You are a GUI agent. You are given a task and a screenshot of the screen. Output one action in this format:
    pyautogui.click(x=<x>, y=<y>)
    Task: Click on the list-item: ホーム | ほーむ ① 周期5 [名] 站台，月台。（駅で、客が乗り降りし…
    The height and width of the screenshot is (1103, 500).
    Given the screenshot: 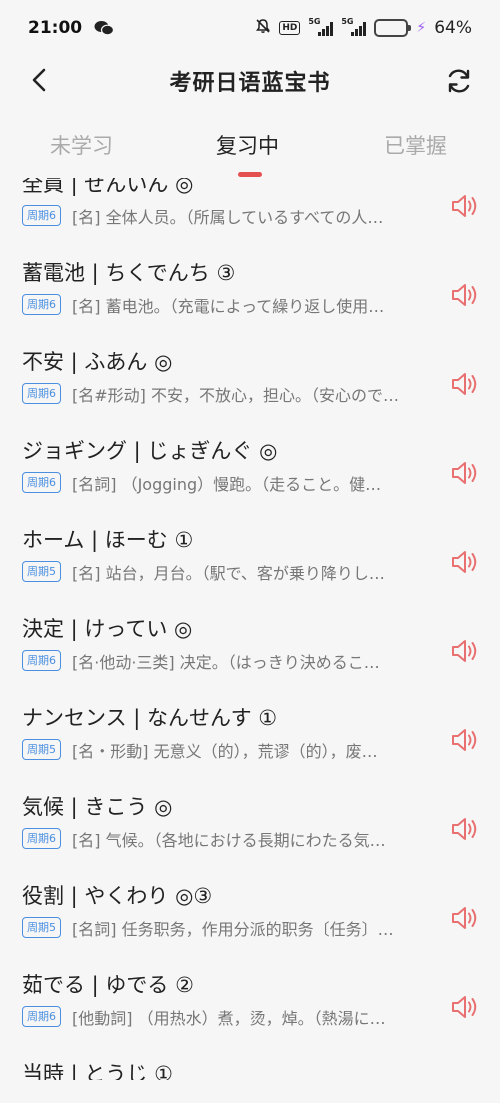 What is the action you would take?
    pyautogui.click(x=250, y=560)
    